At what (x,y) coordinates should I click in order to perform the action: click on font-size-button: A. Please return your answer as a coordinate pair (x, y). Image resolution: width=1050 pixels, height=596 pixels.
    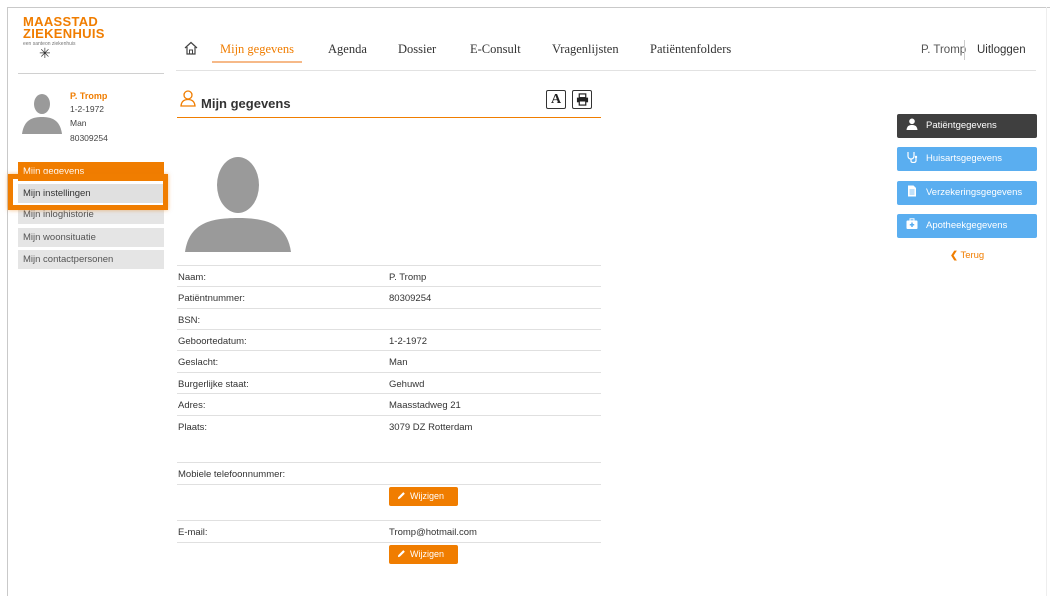
    Looking at the image, I should click on (556, 99).